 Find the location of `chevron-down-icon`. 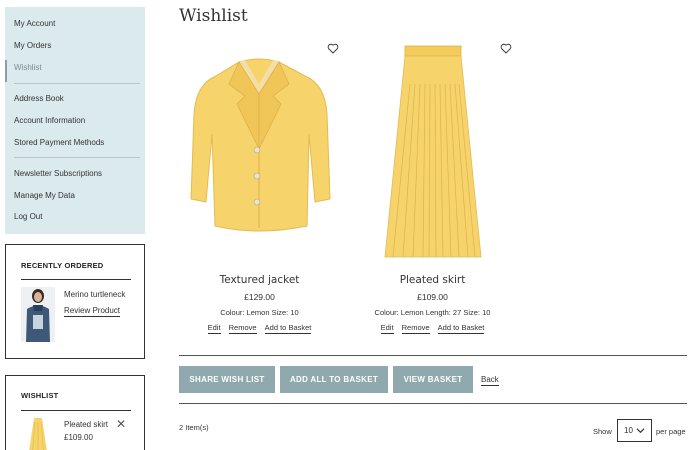

chevron-down-icon is located at coordinates (640, 431).